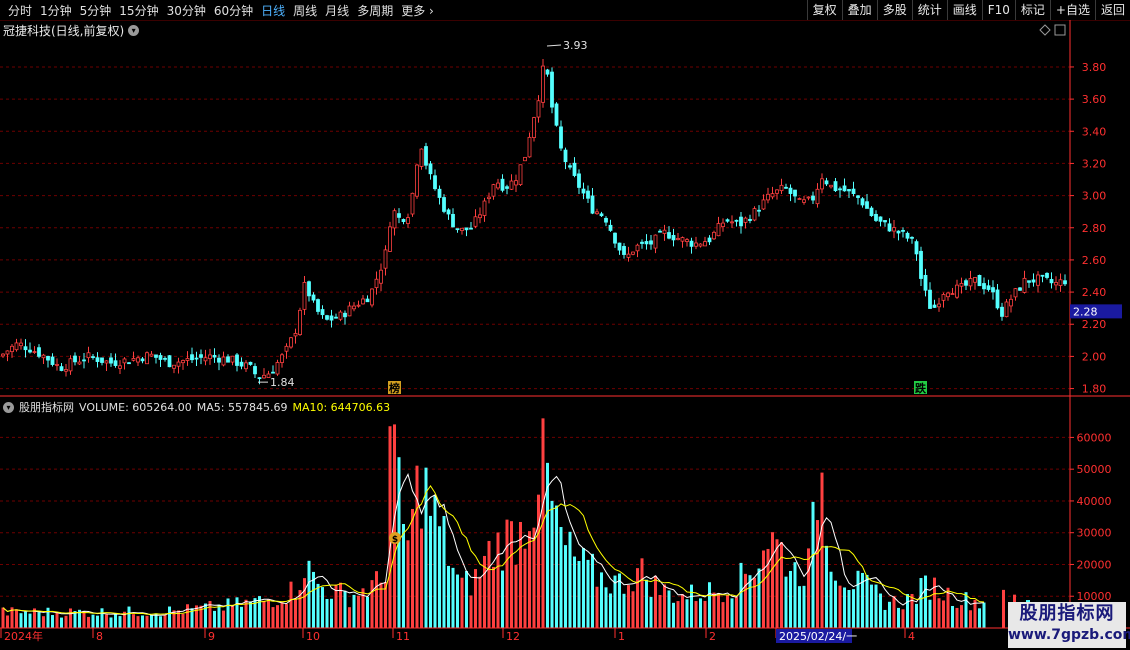 This screenshot has height=650, width=1130. I want to click on price-tick-label: 3.40, so click(1094, 131).